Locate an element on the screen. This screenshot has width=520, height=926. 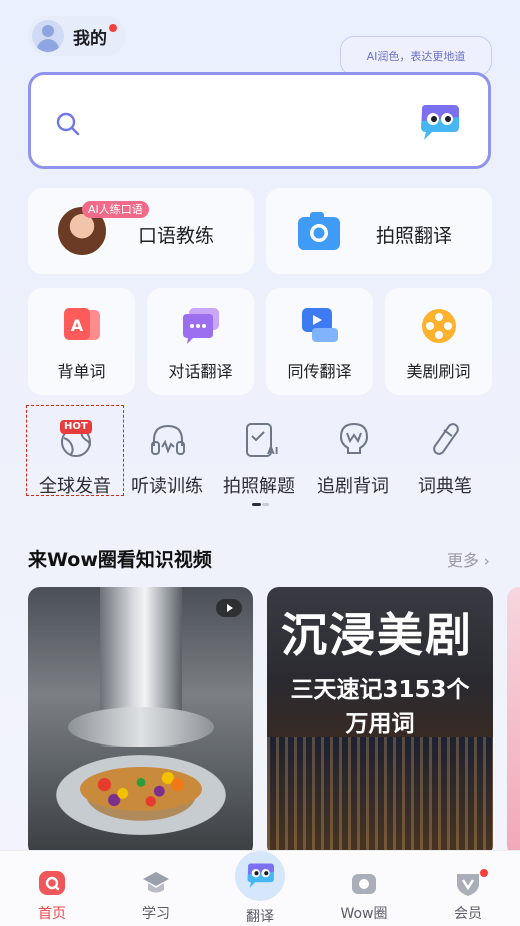
camera-icon is located at coordinates (319, 231).